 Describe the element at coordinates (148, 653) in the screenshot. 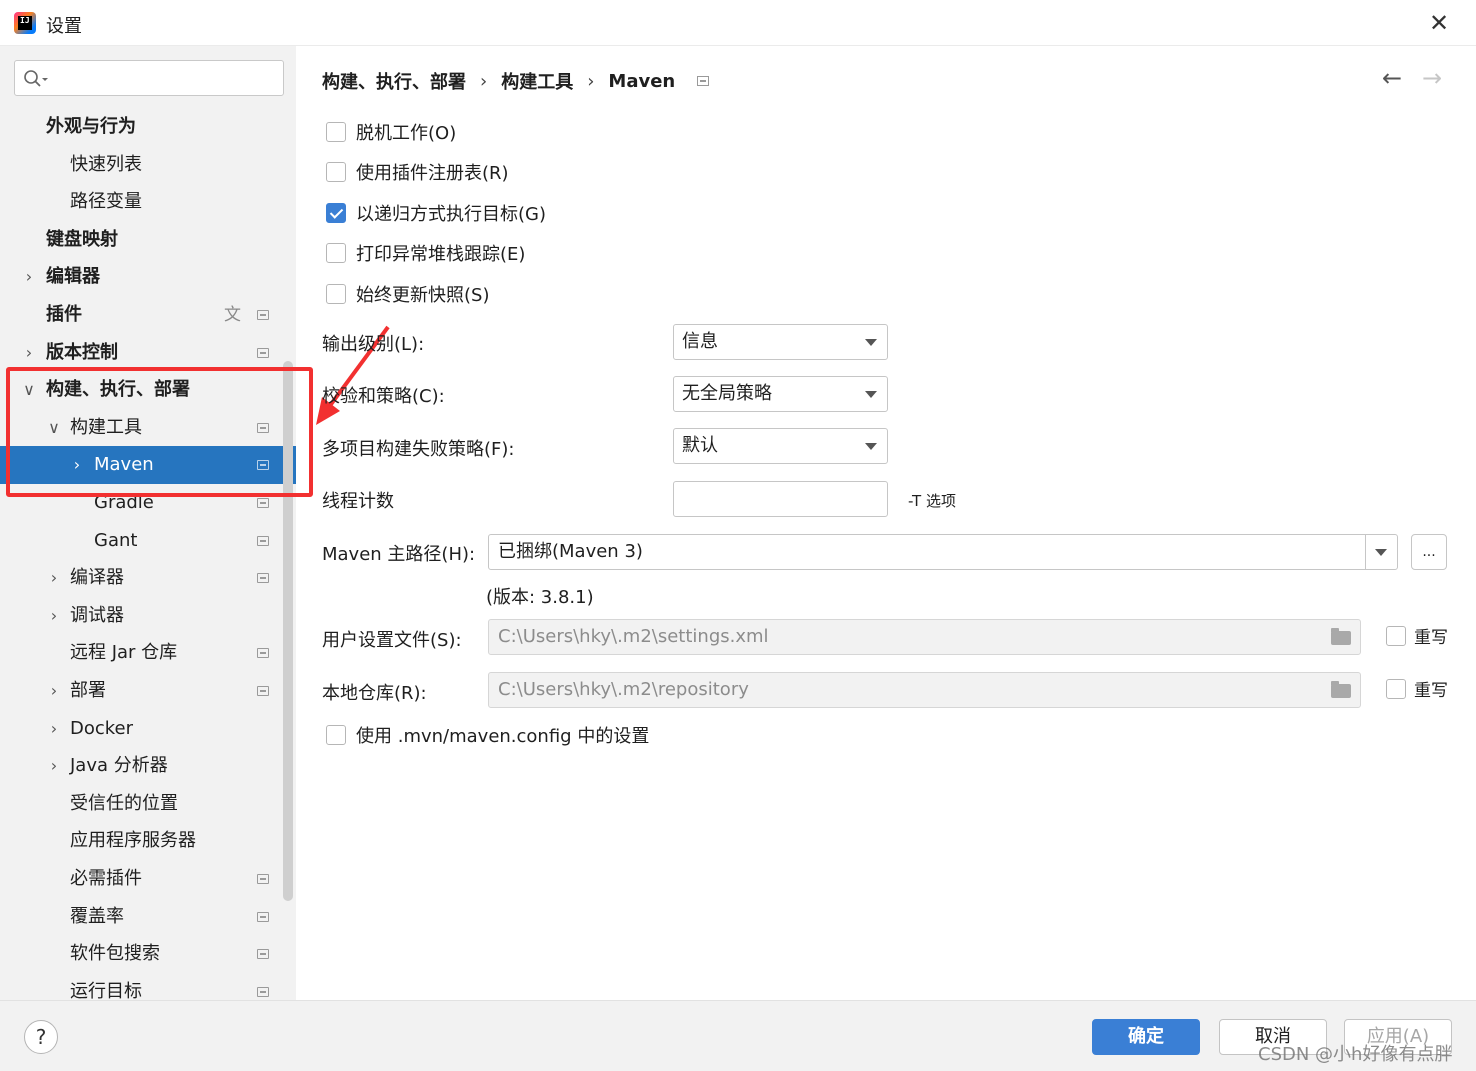

I see `sidebar-item: 远程 Jar 仓库` at that location.